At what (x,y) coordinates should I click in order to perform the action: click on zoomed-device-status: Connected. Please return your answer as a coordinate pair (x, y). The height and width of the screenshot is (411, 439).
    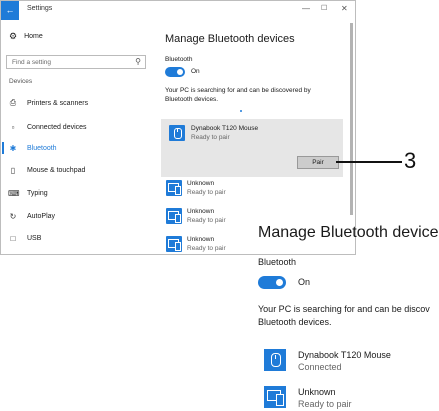
    Looking at the image, I should click on (320, 367).